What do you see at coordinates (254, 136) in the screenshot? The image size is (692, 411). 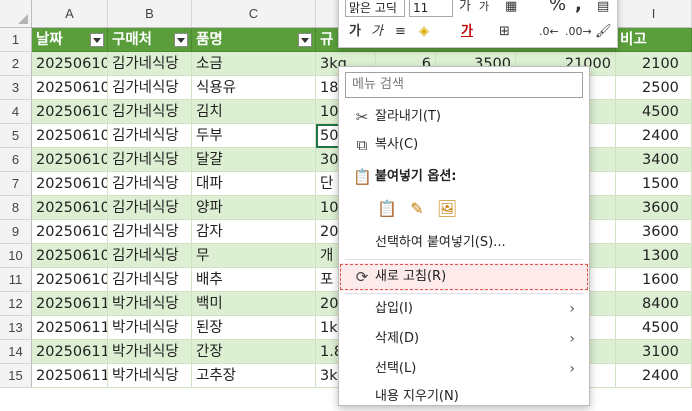 I see `cell-item: 두부` at bounding box center [254, 136].